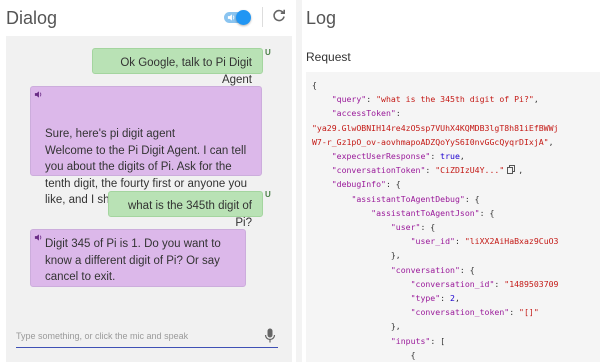  Describe the element at coordinates (425, 212) in the screenshot. I see `json-key: "assistantToAgentJson"` at that location.